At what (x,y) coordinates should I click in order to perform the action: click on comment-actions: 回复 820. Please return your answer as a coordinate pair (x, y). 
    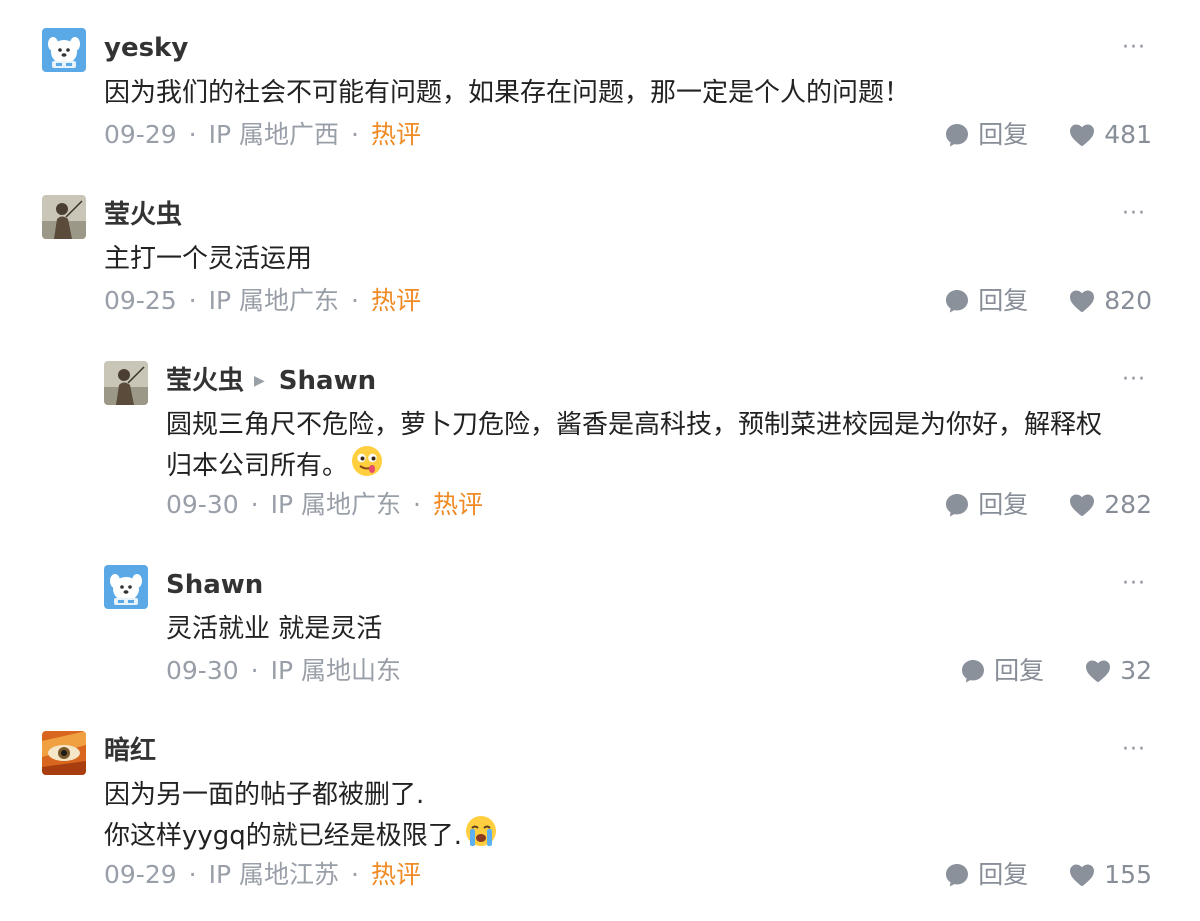
    Looking at the image, I should click on (1048, 301).